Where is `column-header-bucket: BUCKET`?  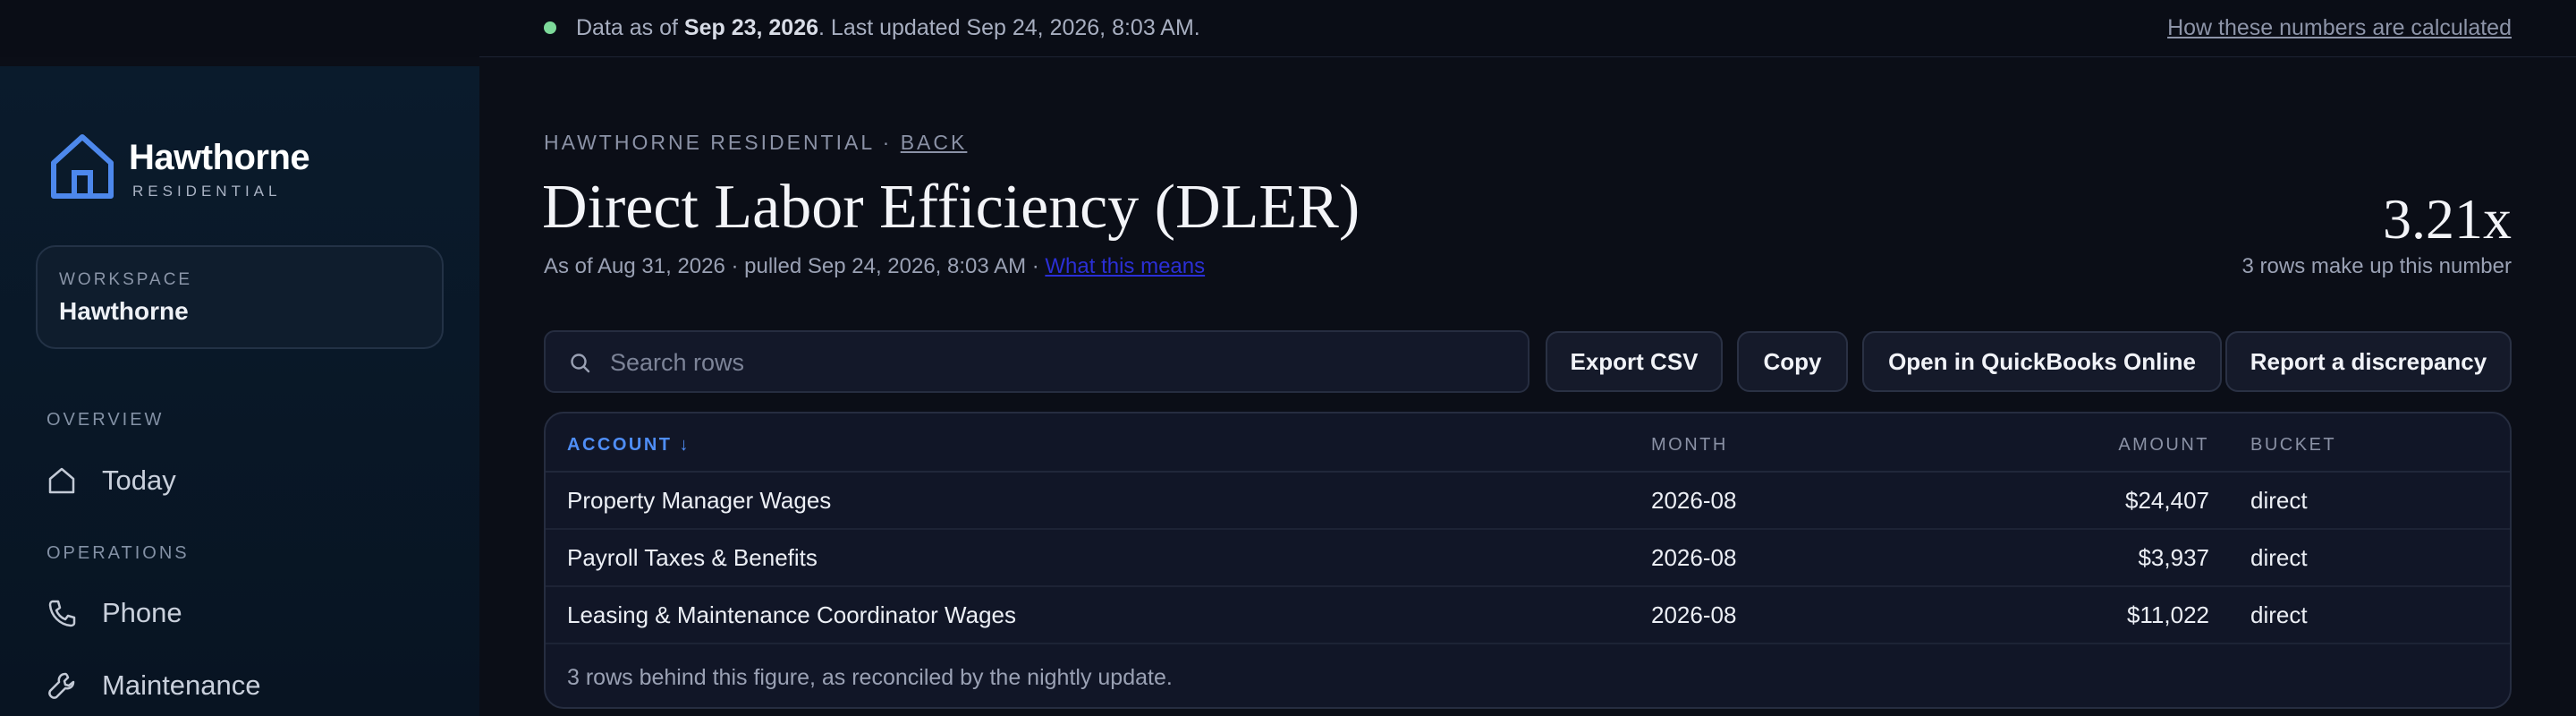
column-header-bucket: BUCKET is located at coordinates (2293, 445).